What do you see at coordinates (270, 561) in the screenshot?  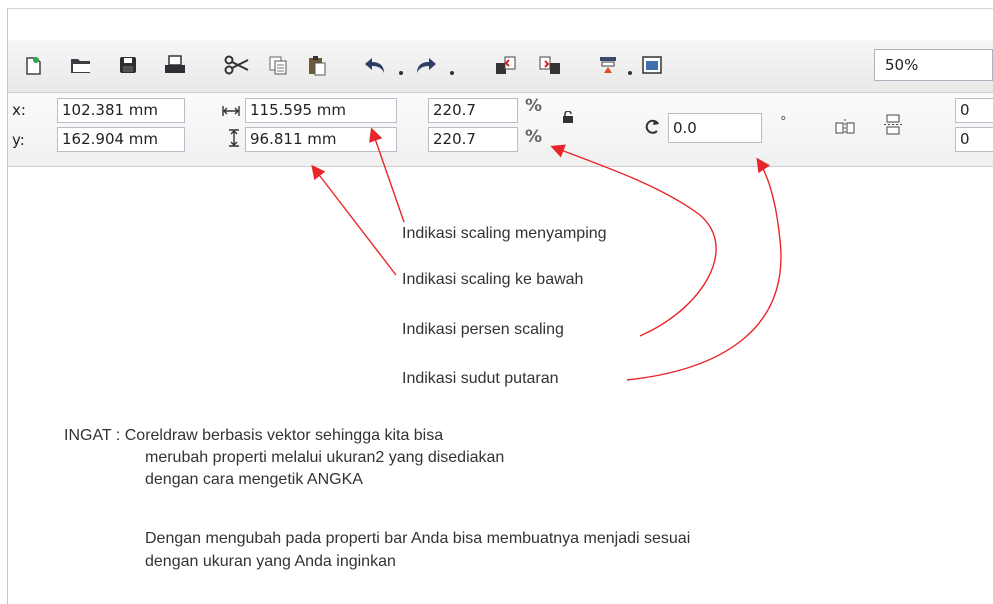 I see `note-line-5: dengan ukuran yang Anda inginkan` at bounding box center [270, 561].